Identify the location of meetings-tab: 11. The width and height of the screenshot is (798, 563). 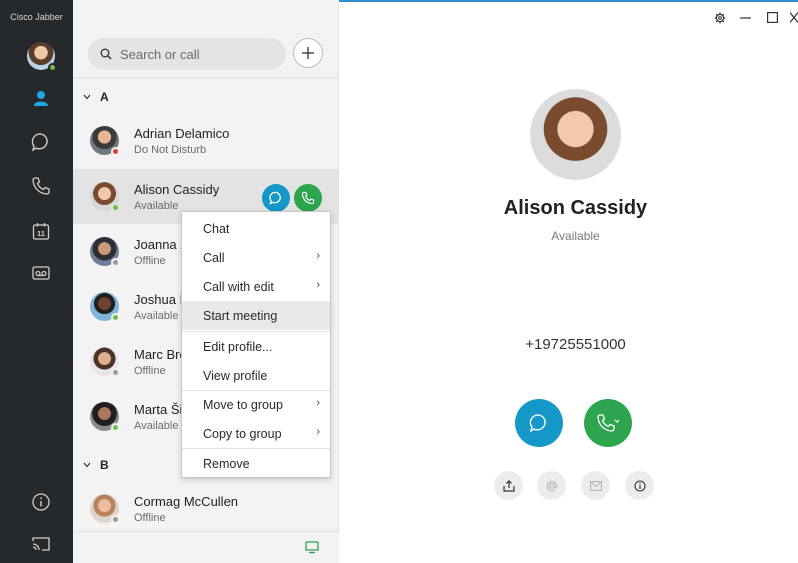
(41, 231).